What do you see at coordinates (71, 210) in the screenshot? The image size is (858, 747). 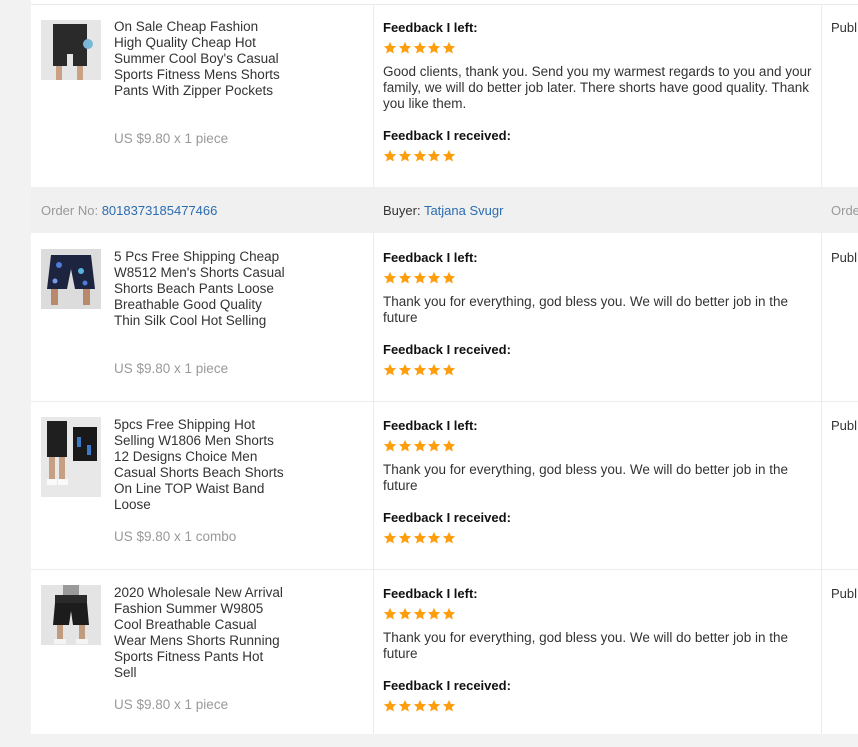 I see `order-label: Order No:` at bounding box center [71, 210].